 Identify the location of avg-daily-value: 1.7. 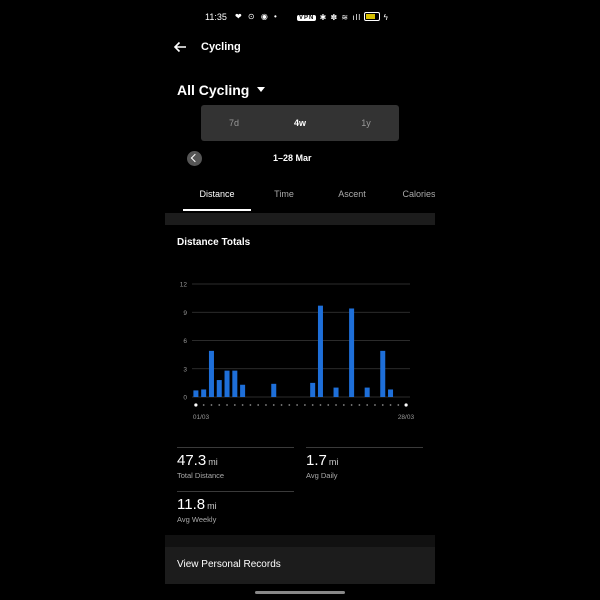
(316, 460).